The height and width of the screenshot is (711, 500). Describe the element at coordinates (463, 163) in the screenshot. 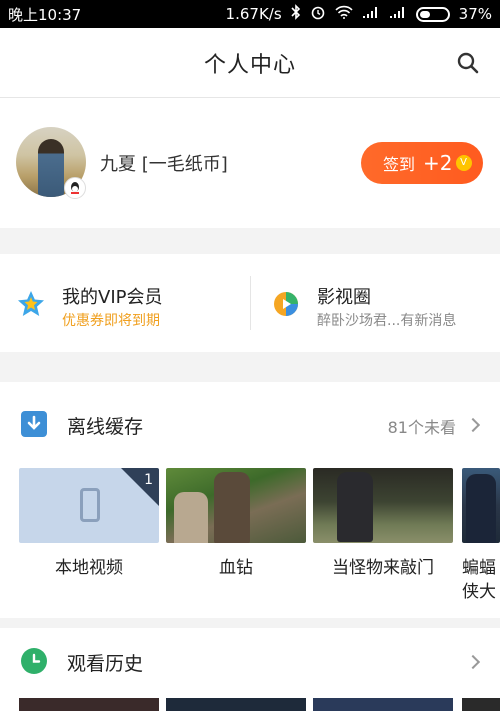

I see `v-coin-icon: V` at that location.